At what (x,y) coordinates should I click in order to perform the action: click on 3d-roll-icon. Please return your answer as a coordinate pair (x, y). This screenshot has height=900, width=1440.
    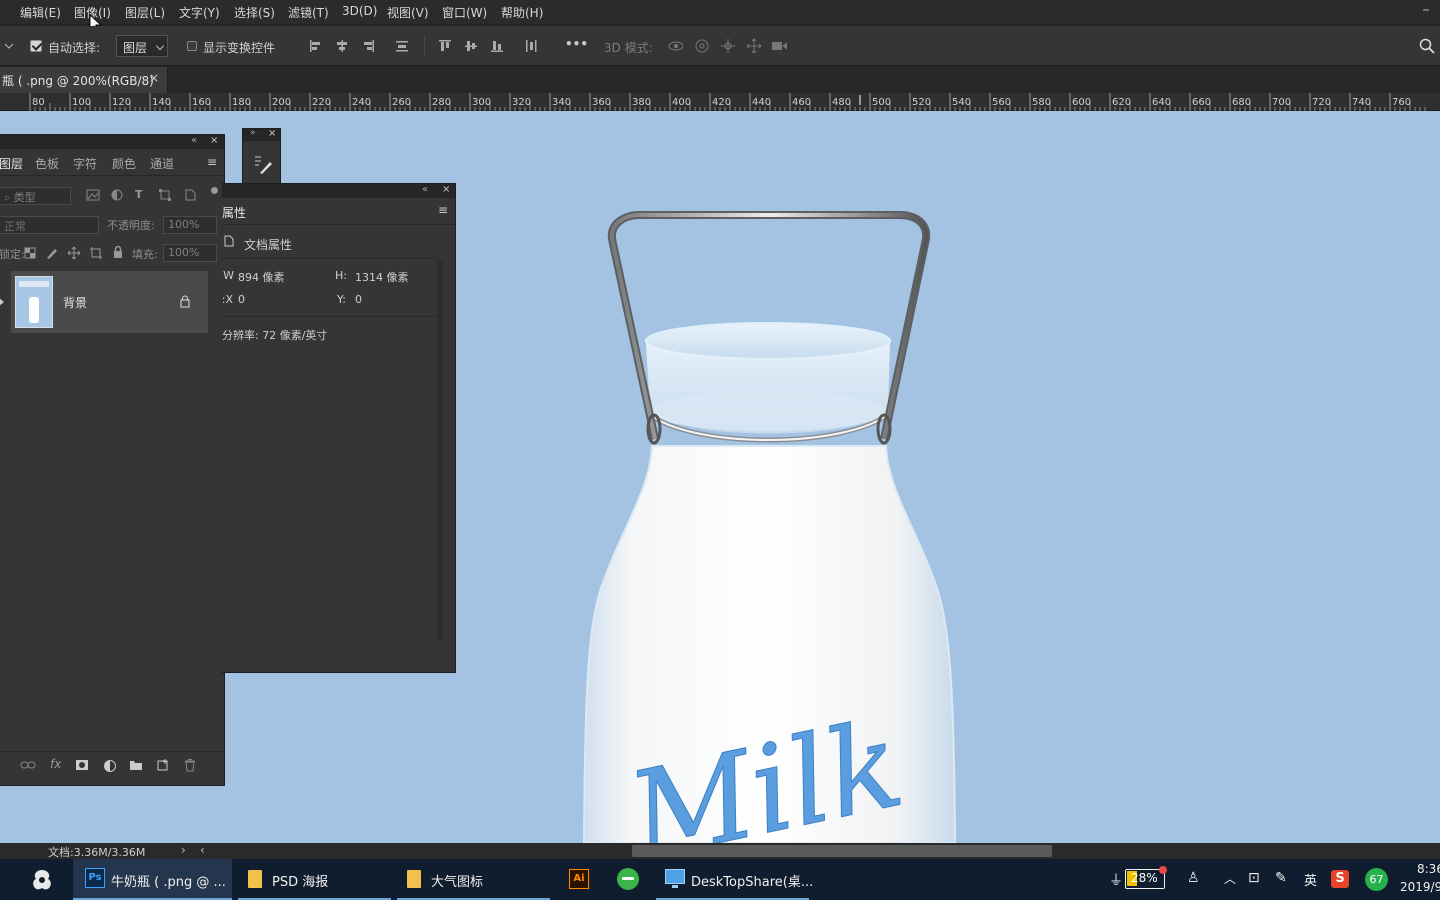
    Looking at the image, I should click on (702, 46).